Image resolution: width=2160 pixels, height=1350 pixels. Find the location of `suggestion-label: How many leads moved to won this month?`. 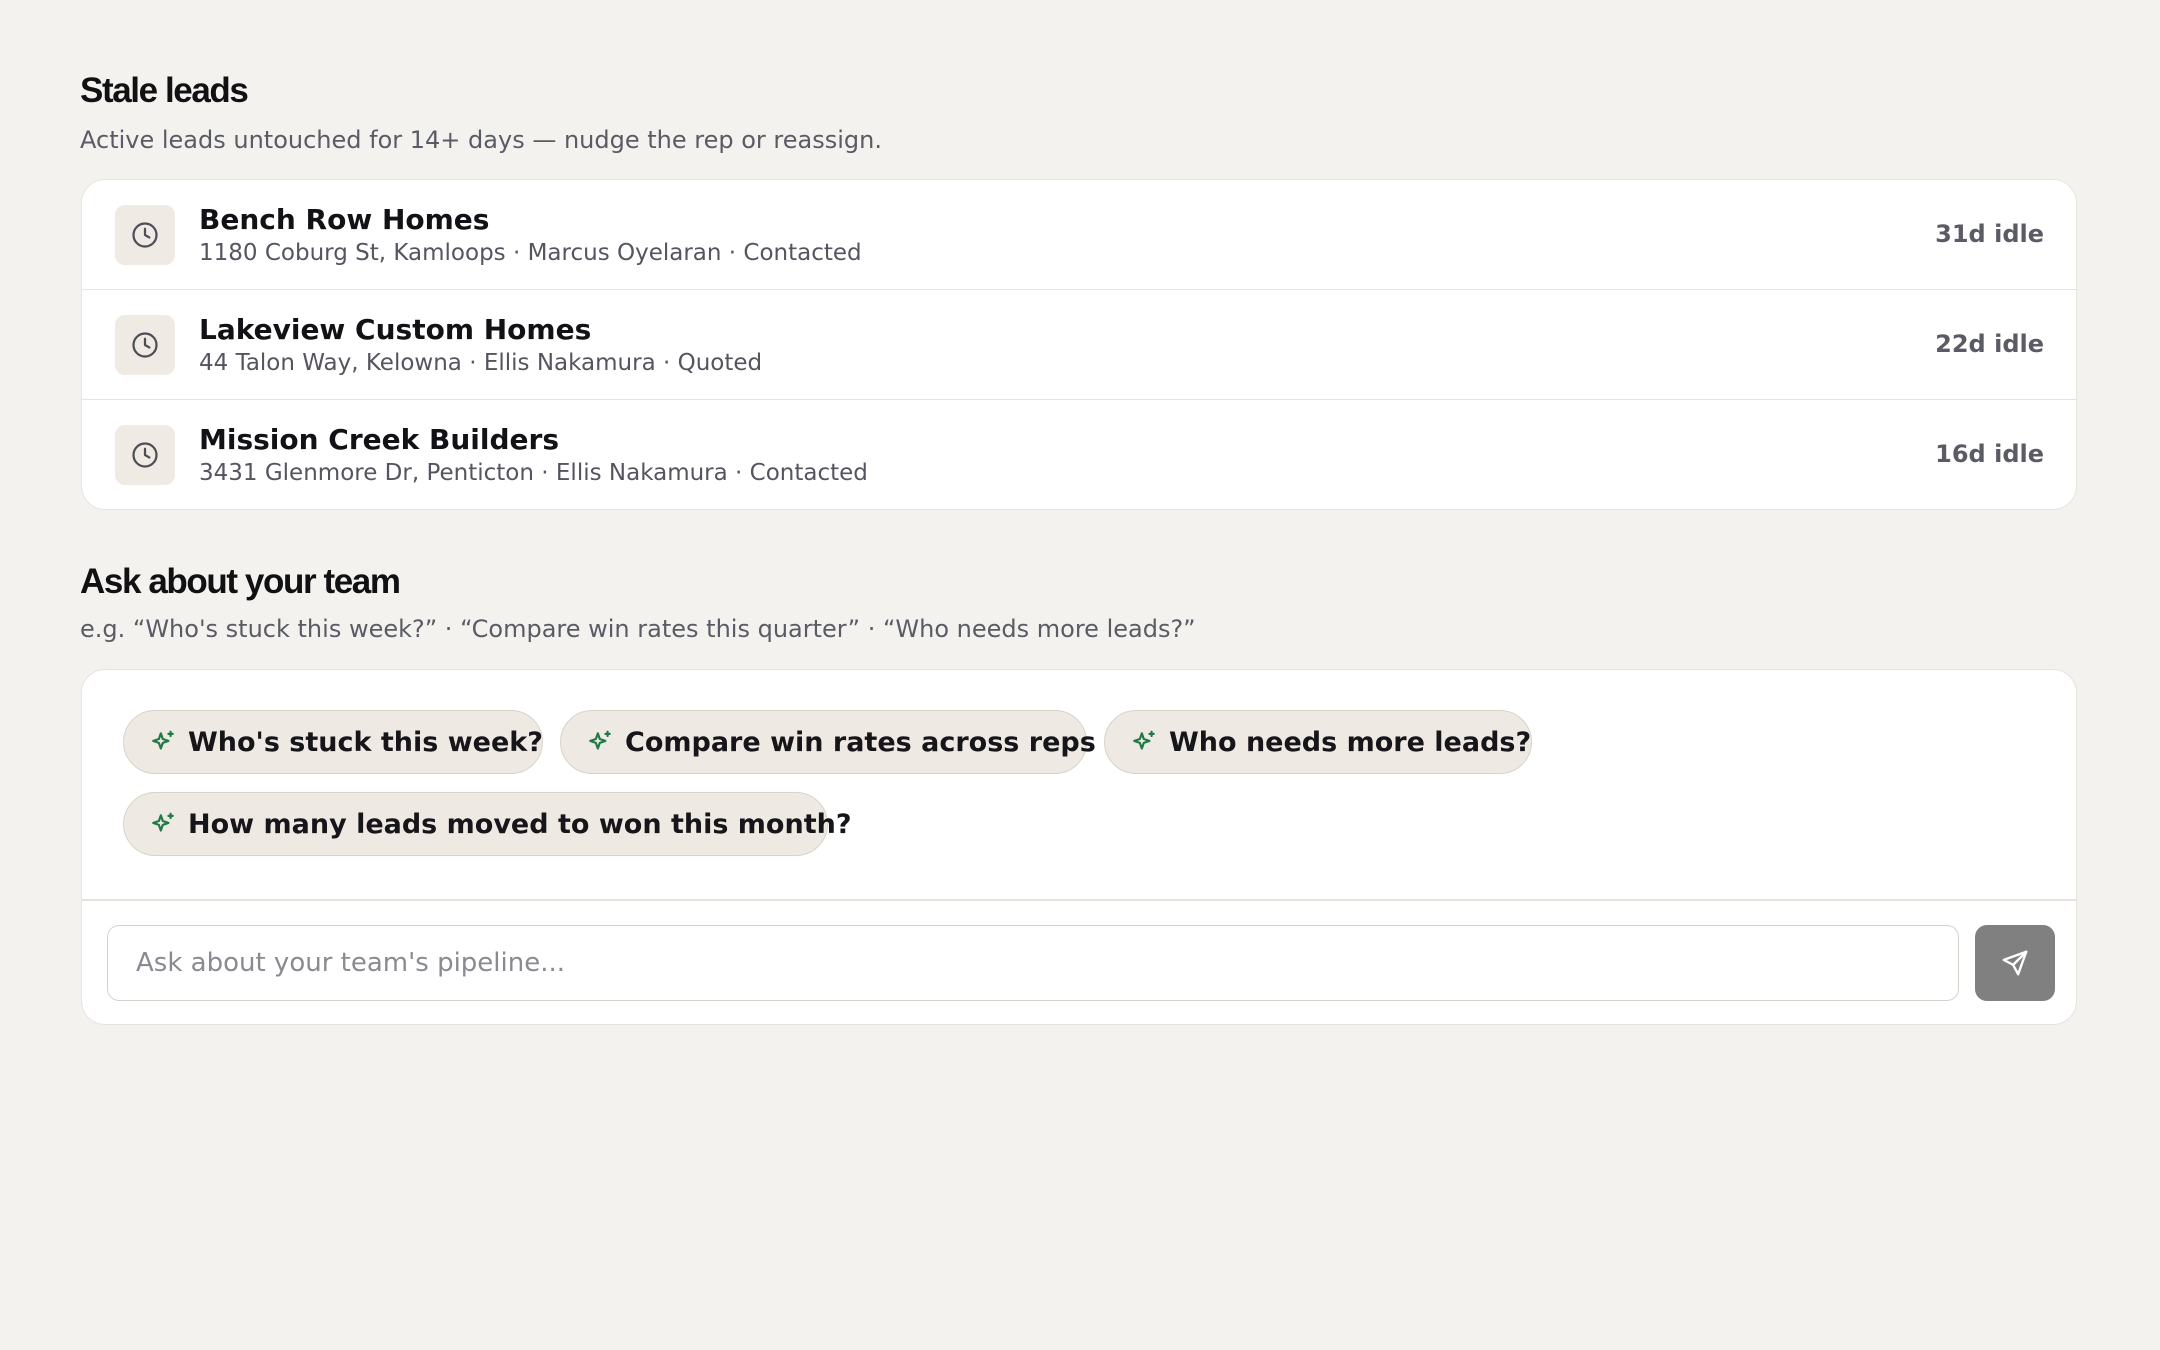

suggestion-label: How many leads moved to won this month? is located at coordinates (520, 824).